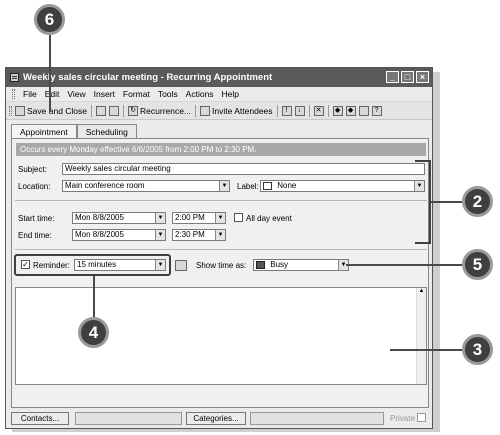 The image size is (500, 435). Describe the element at coordinates (421, 417) in the screenshot. I see `private-checkbox` at that location.